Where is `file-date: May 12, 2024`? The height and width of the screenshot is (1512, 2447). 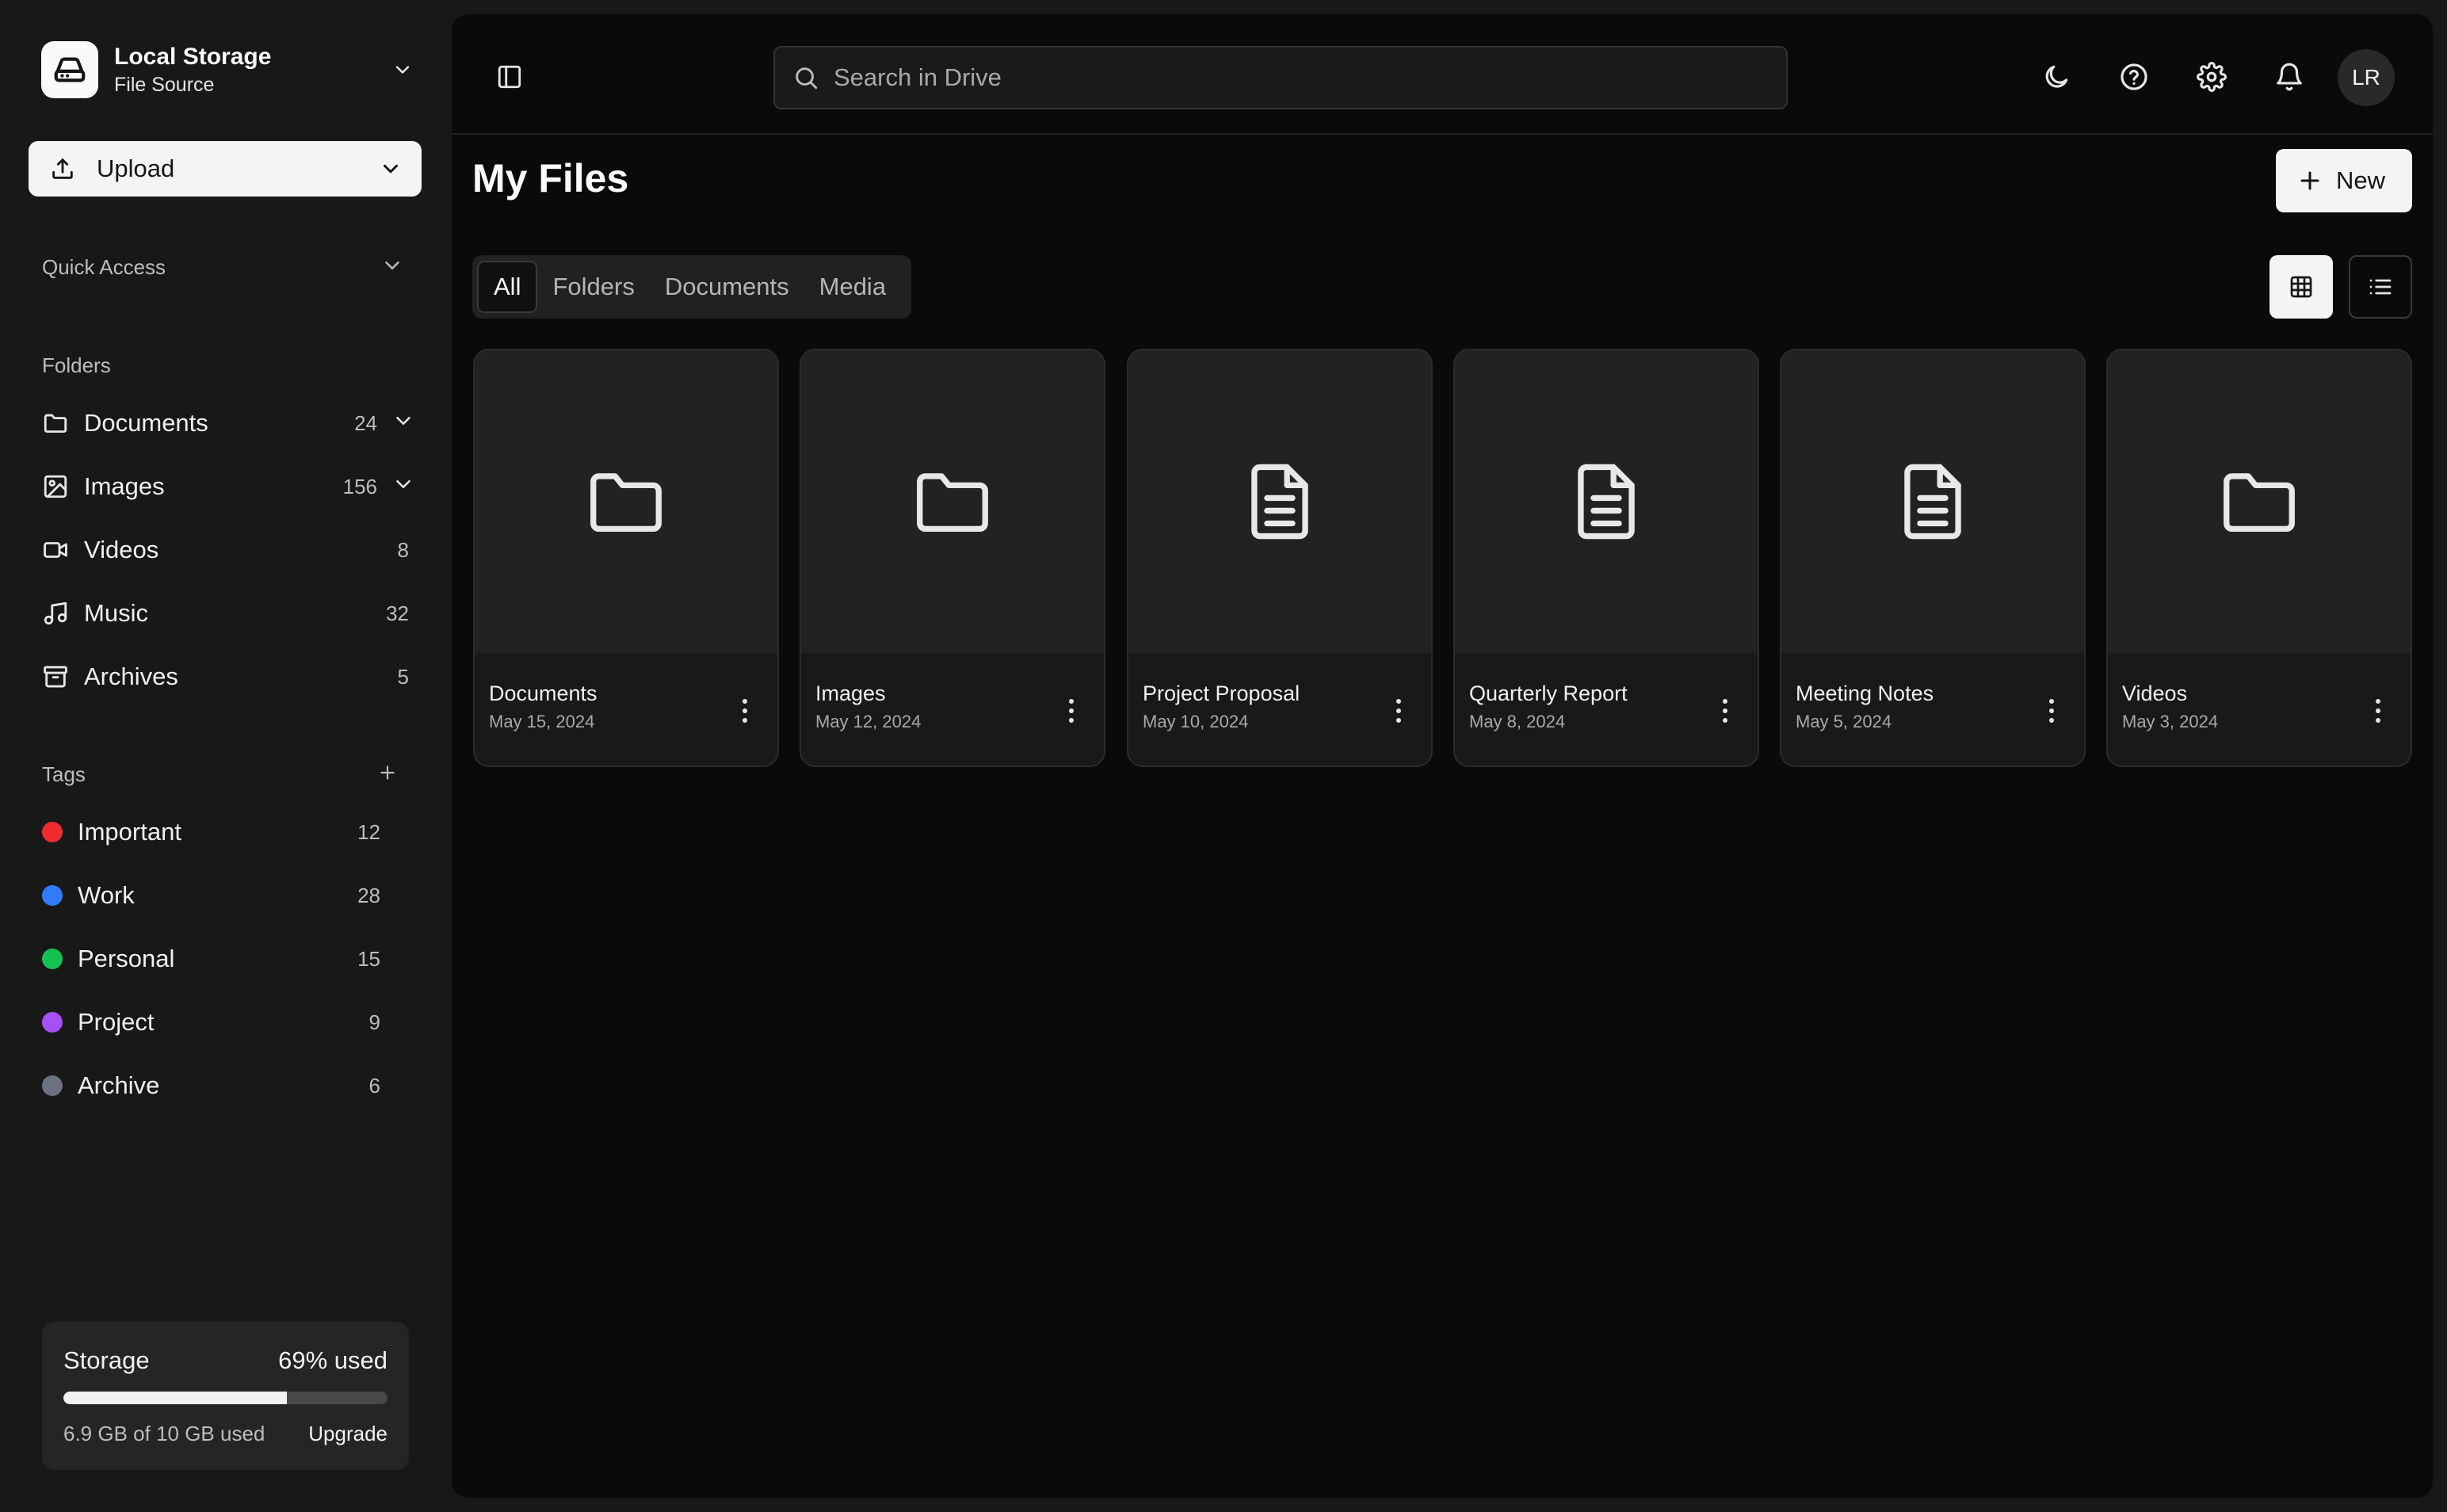 file-date: May 12, 2024 is located at coordinates (869, 721).